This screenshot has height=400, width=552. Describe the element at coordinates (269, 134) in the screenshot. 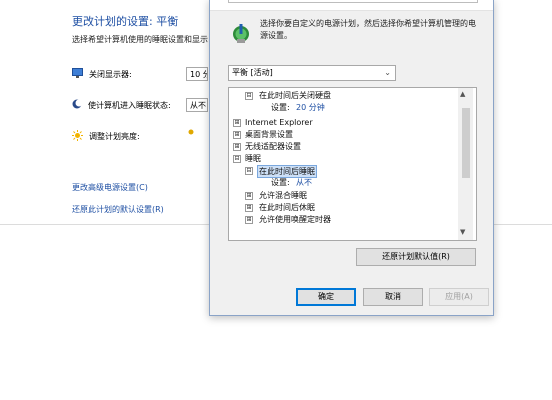

I see `tree-item-label: 桌面背景设置` at that location.